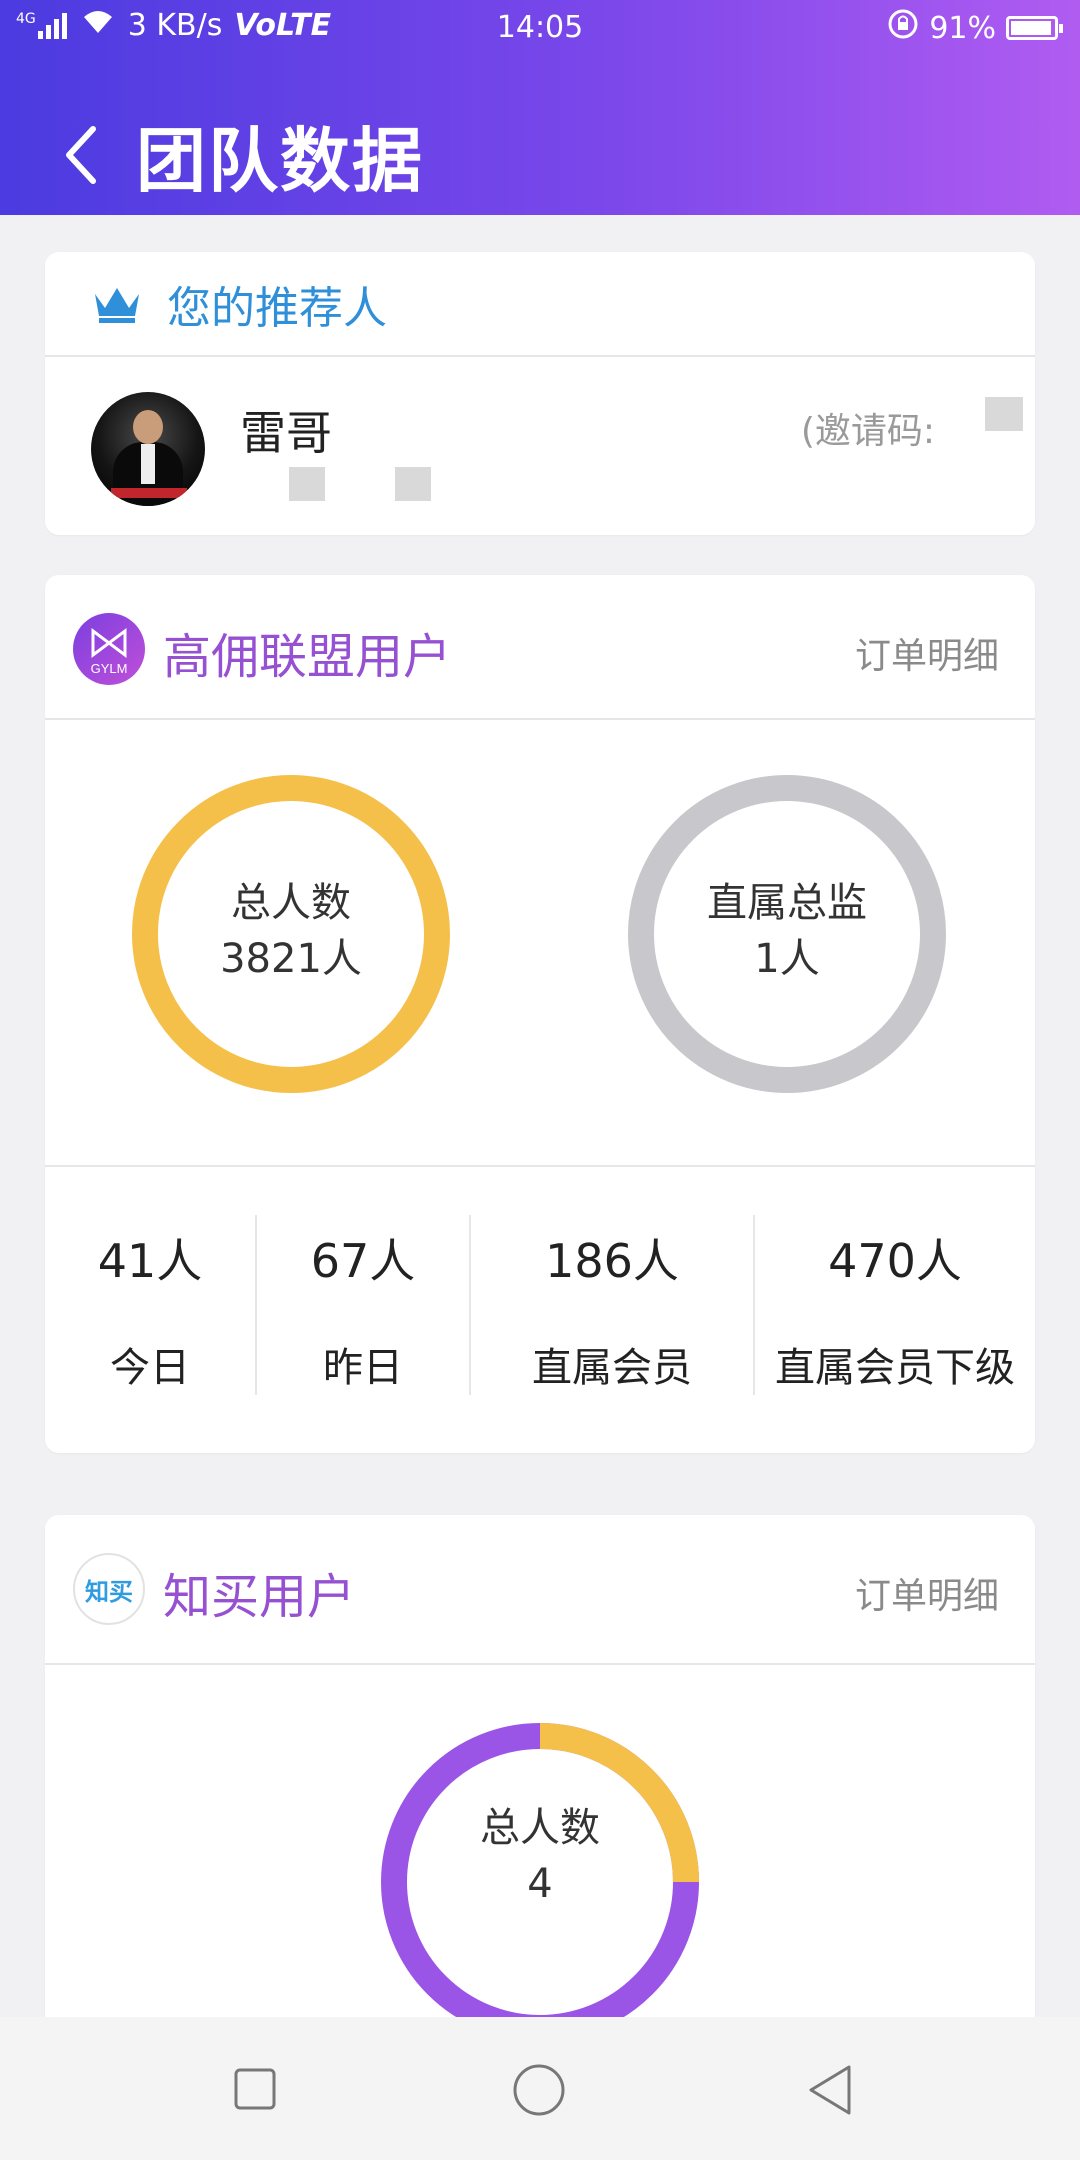 This screenshot has height=2160, width=1080. What do you see at coordinates (540, 303) in the screenshot?
I see `recommender-header: 您的推荐人` at bounding box center [540, 303].